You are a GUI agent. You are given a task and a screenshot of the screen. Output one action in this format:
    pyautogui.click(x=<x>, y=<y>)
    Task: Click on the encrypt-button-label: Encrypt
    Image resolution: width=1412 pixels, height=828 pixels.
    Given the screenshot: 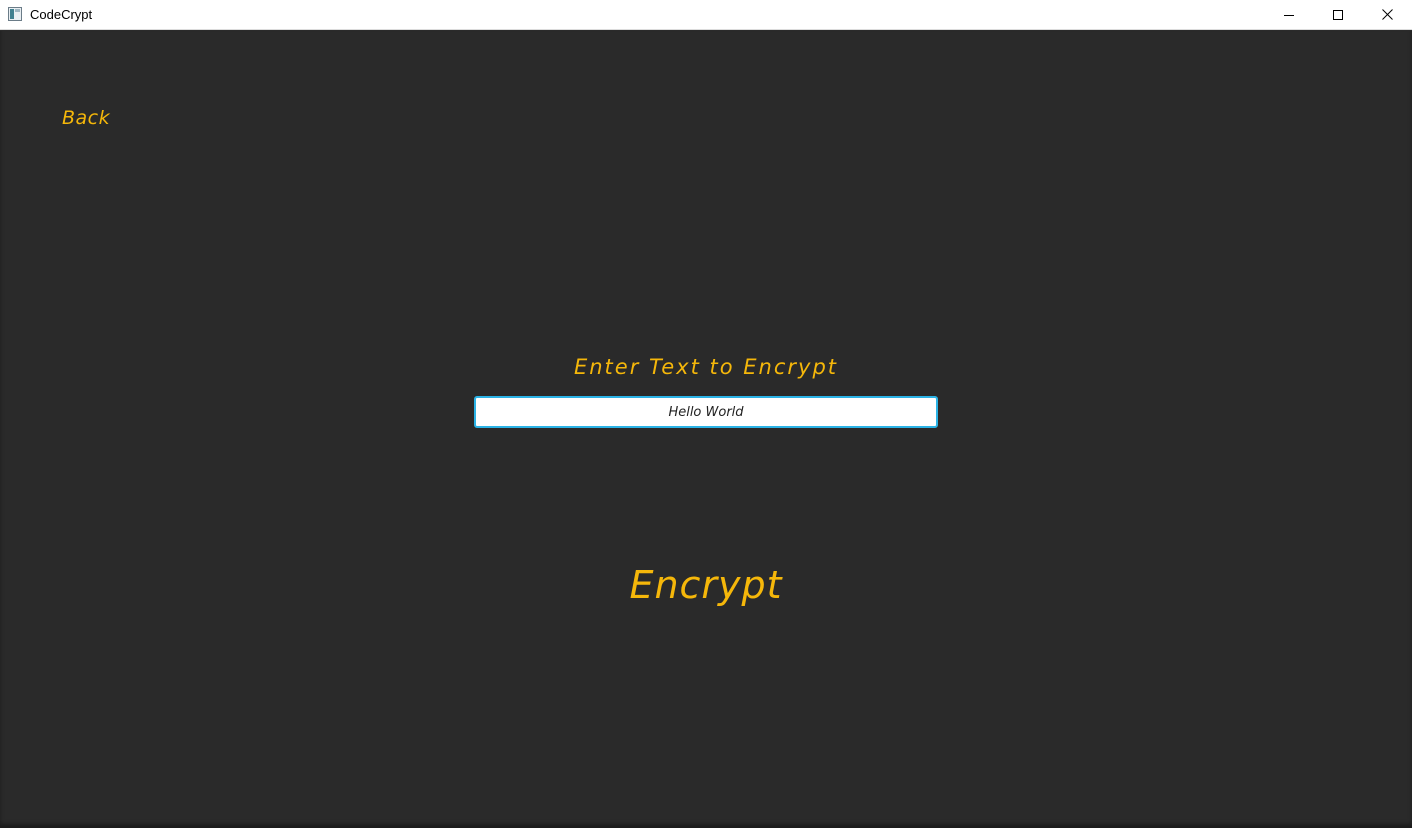 What is the action you would take?
    pyautogui.click(x=706, y=585)
    